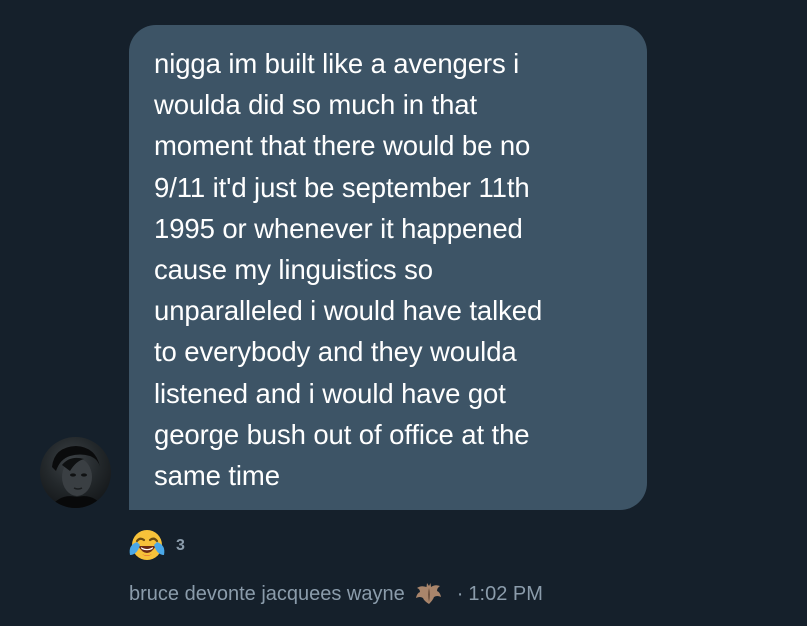 The width and height of the screenshot is (807, 626). What do you see at coordinates (428, 593) in the screenshot?
I see `bat-icon` at bounding box center [428, 593].